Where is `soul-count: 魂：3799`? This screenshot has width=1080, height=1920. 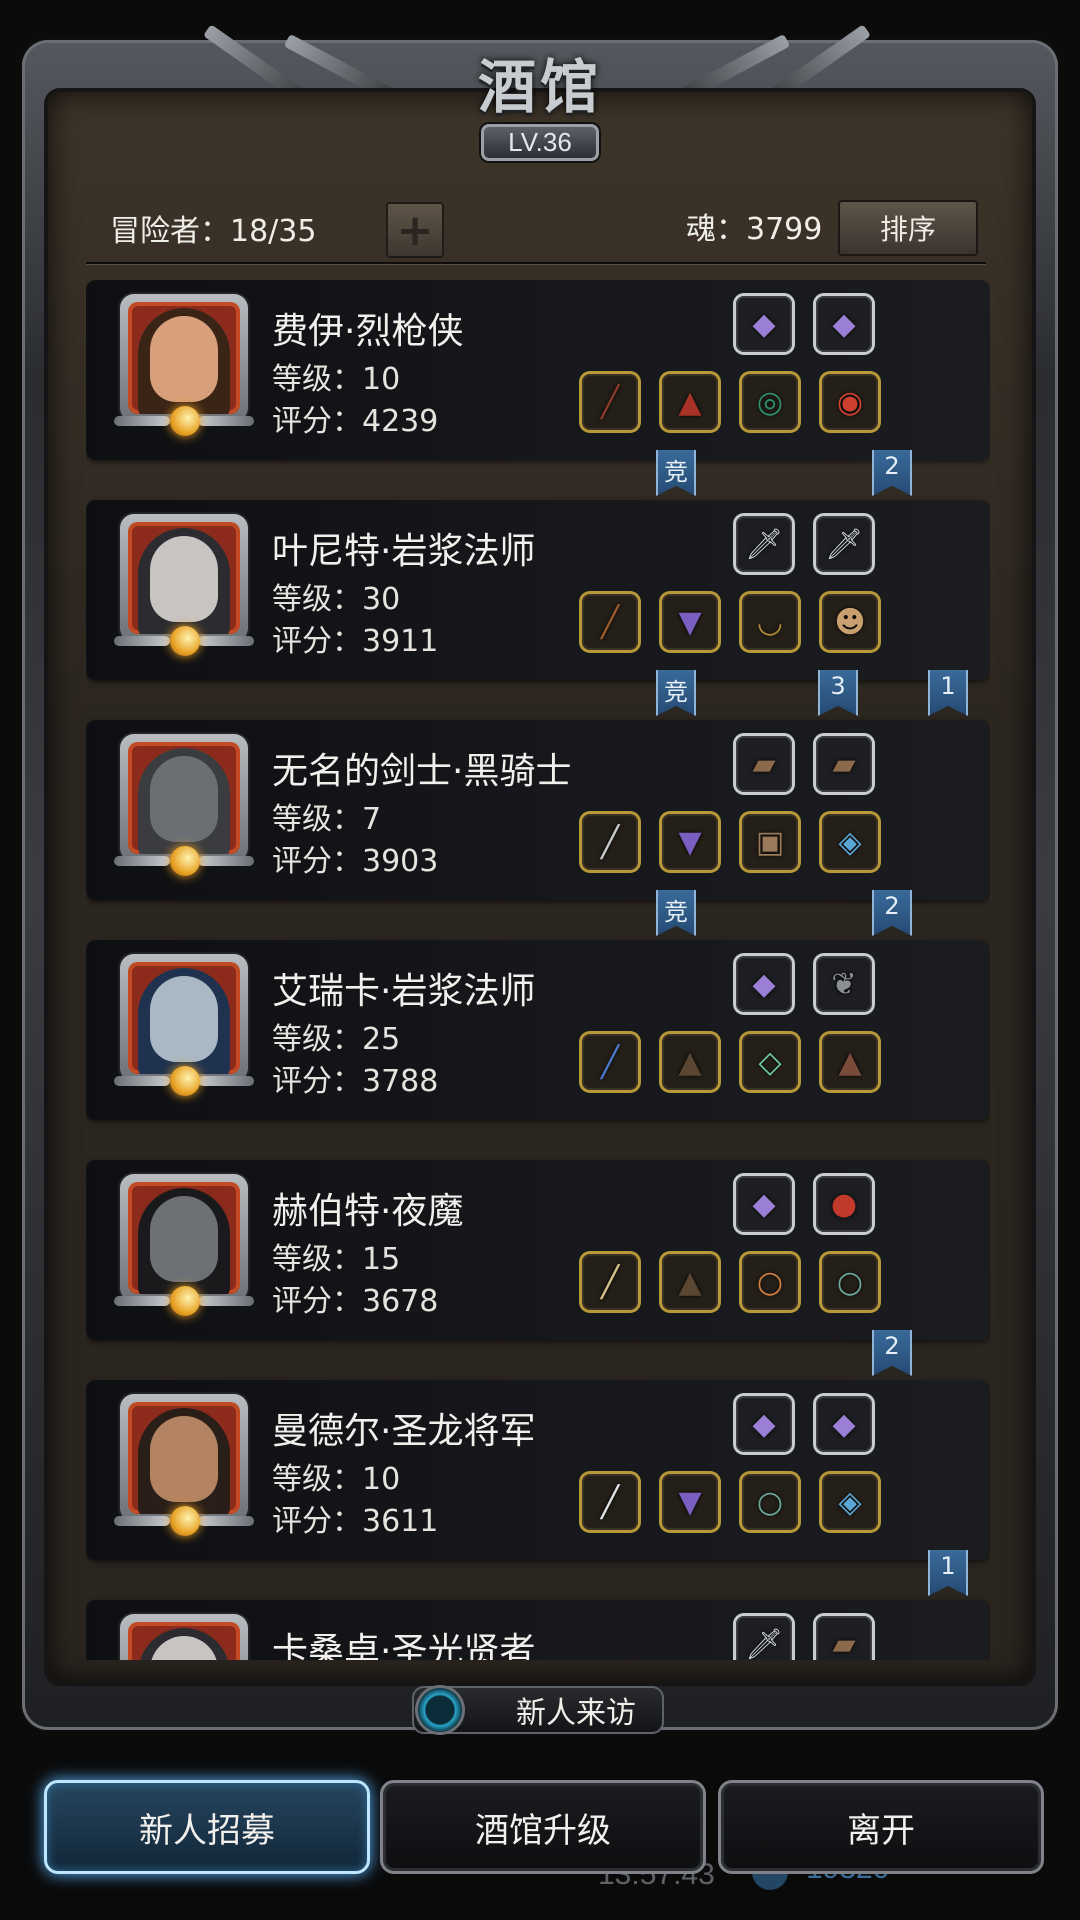 soul-count: 魂：3799 is located at coordinates (754, 229).